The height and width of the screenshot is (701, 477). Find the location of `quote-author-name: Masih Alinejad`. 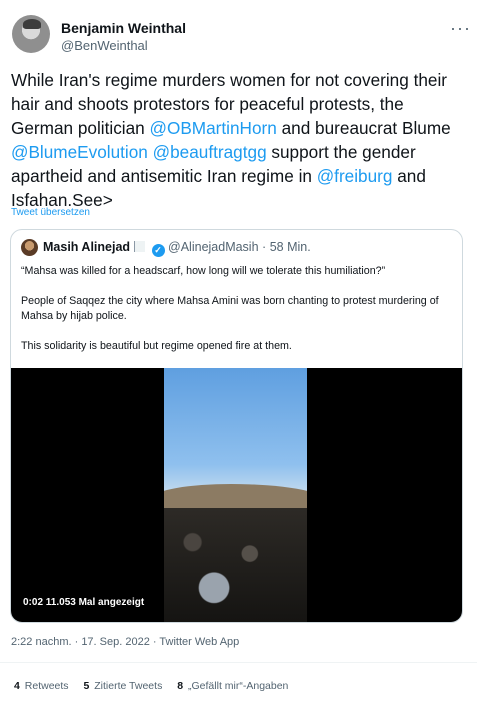

quote-author-name: Masih Alinejad is located at coordinates (87, 247).